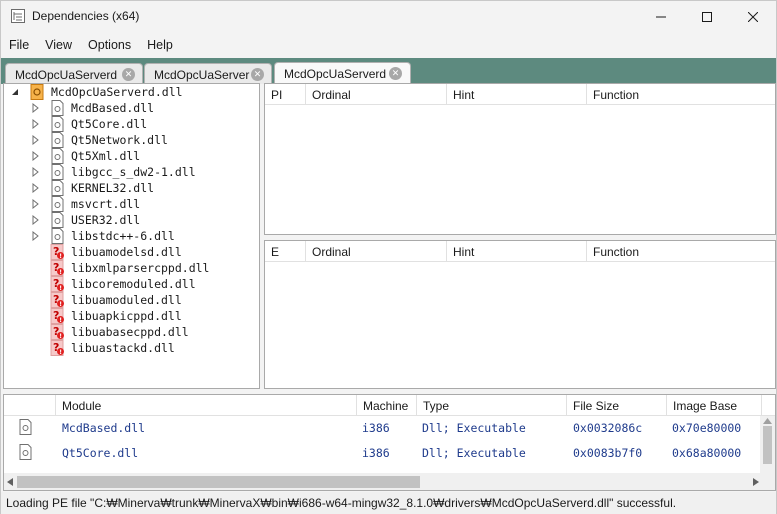  I want to click on tree-item: ?! libxmlparsercppd.dll, so click(131, 268).